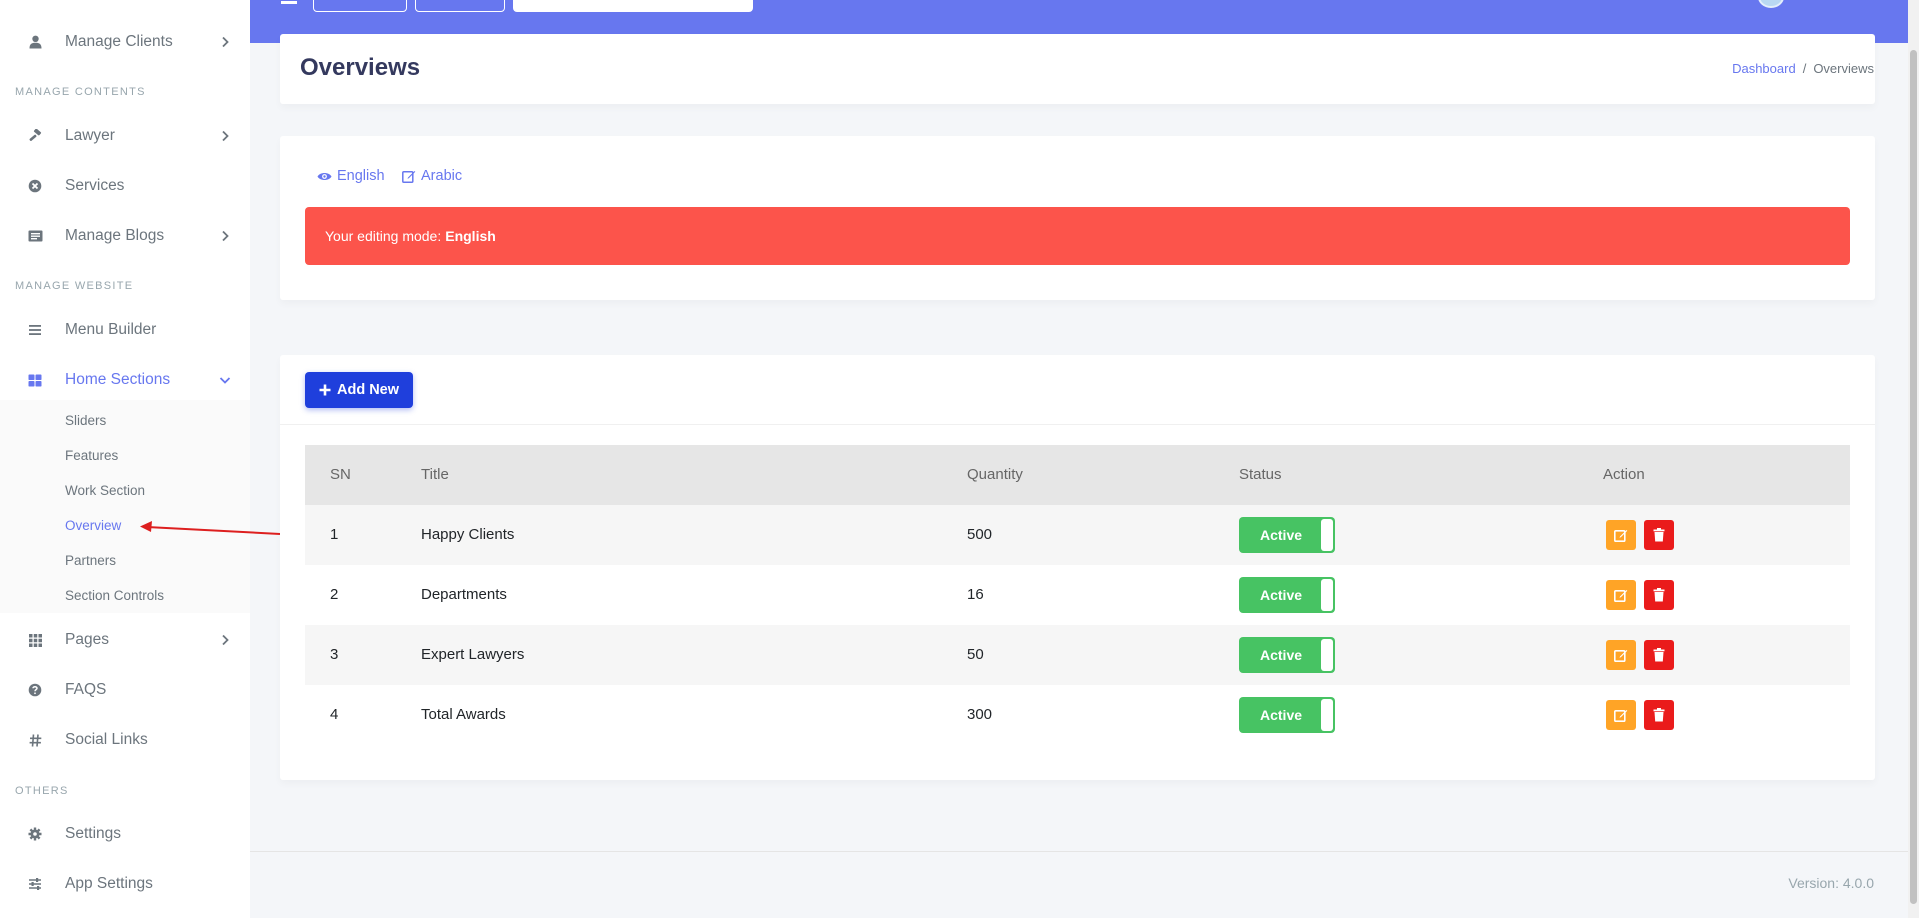 The width and height of the screenshot is (1919, 918). Describe the element at coordinates (464, 594) in the screenshot. I see `cell-title: Departments` at that location.